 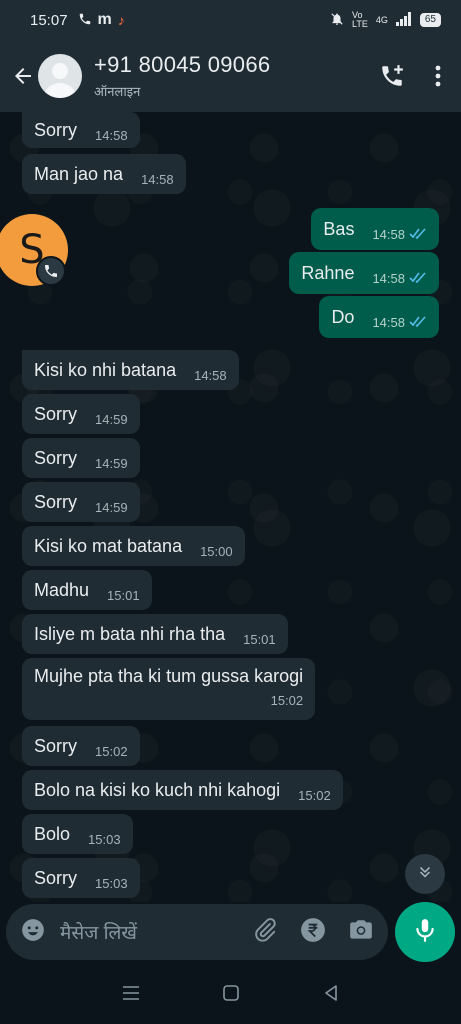 I want to click on message-bubble: Man jao na 14:58, so click(x=104, y=174).